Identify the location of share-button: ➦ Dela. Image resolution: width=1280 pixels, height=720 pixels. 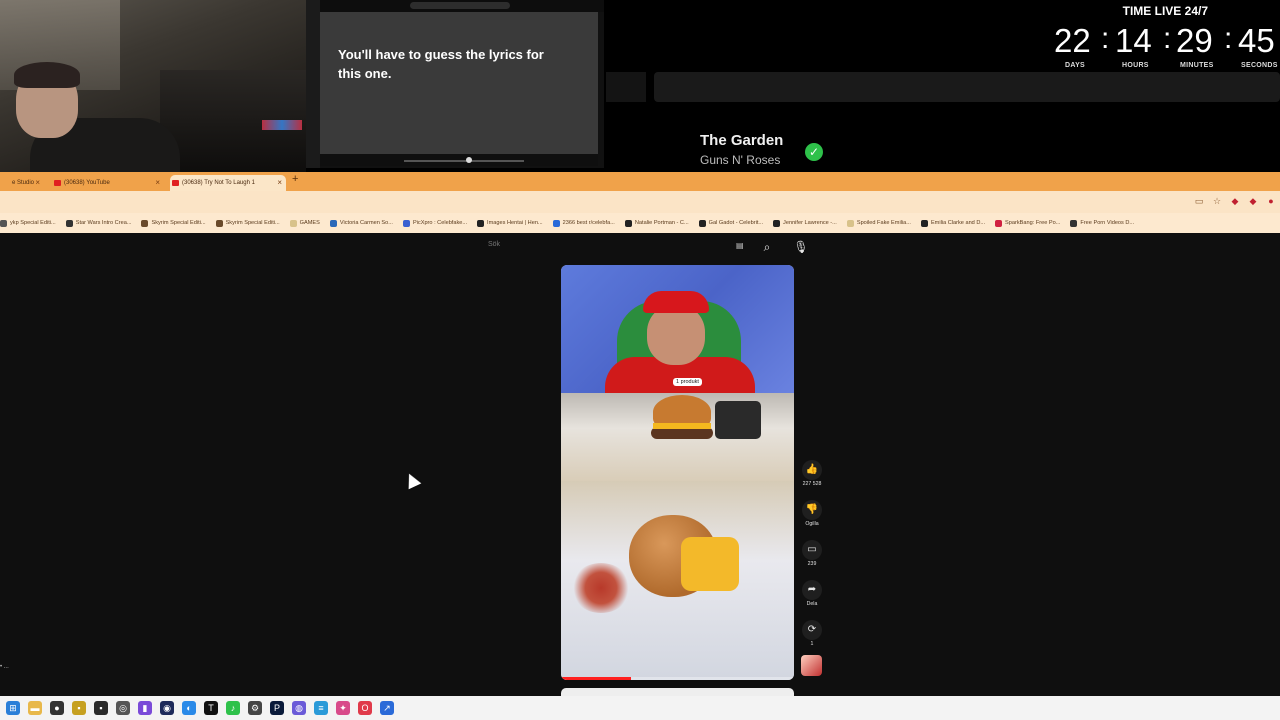
(812, 593).